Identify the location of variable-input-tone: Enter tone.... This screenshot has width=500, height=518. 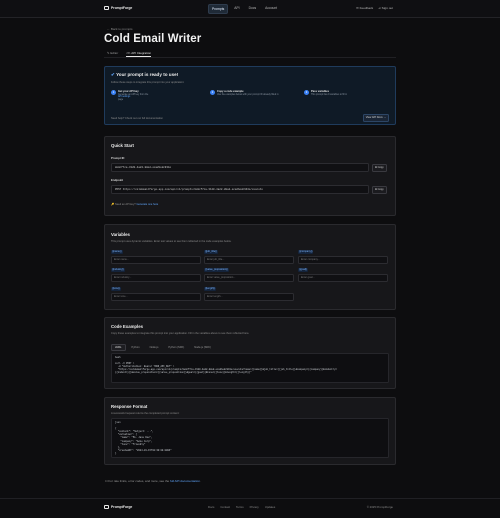
(156, 297).